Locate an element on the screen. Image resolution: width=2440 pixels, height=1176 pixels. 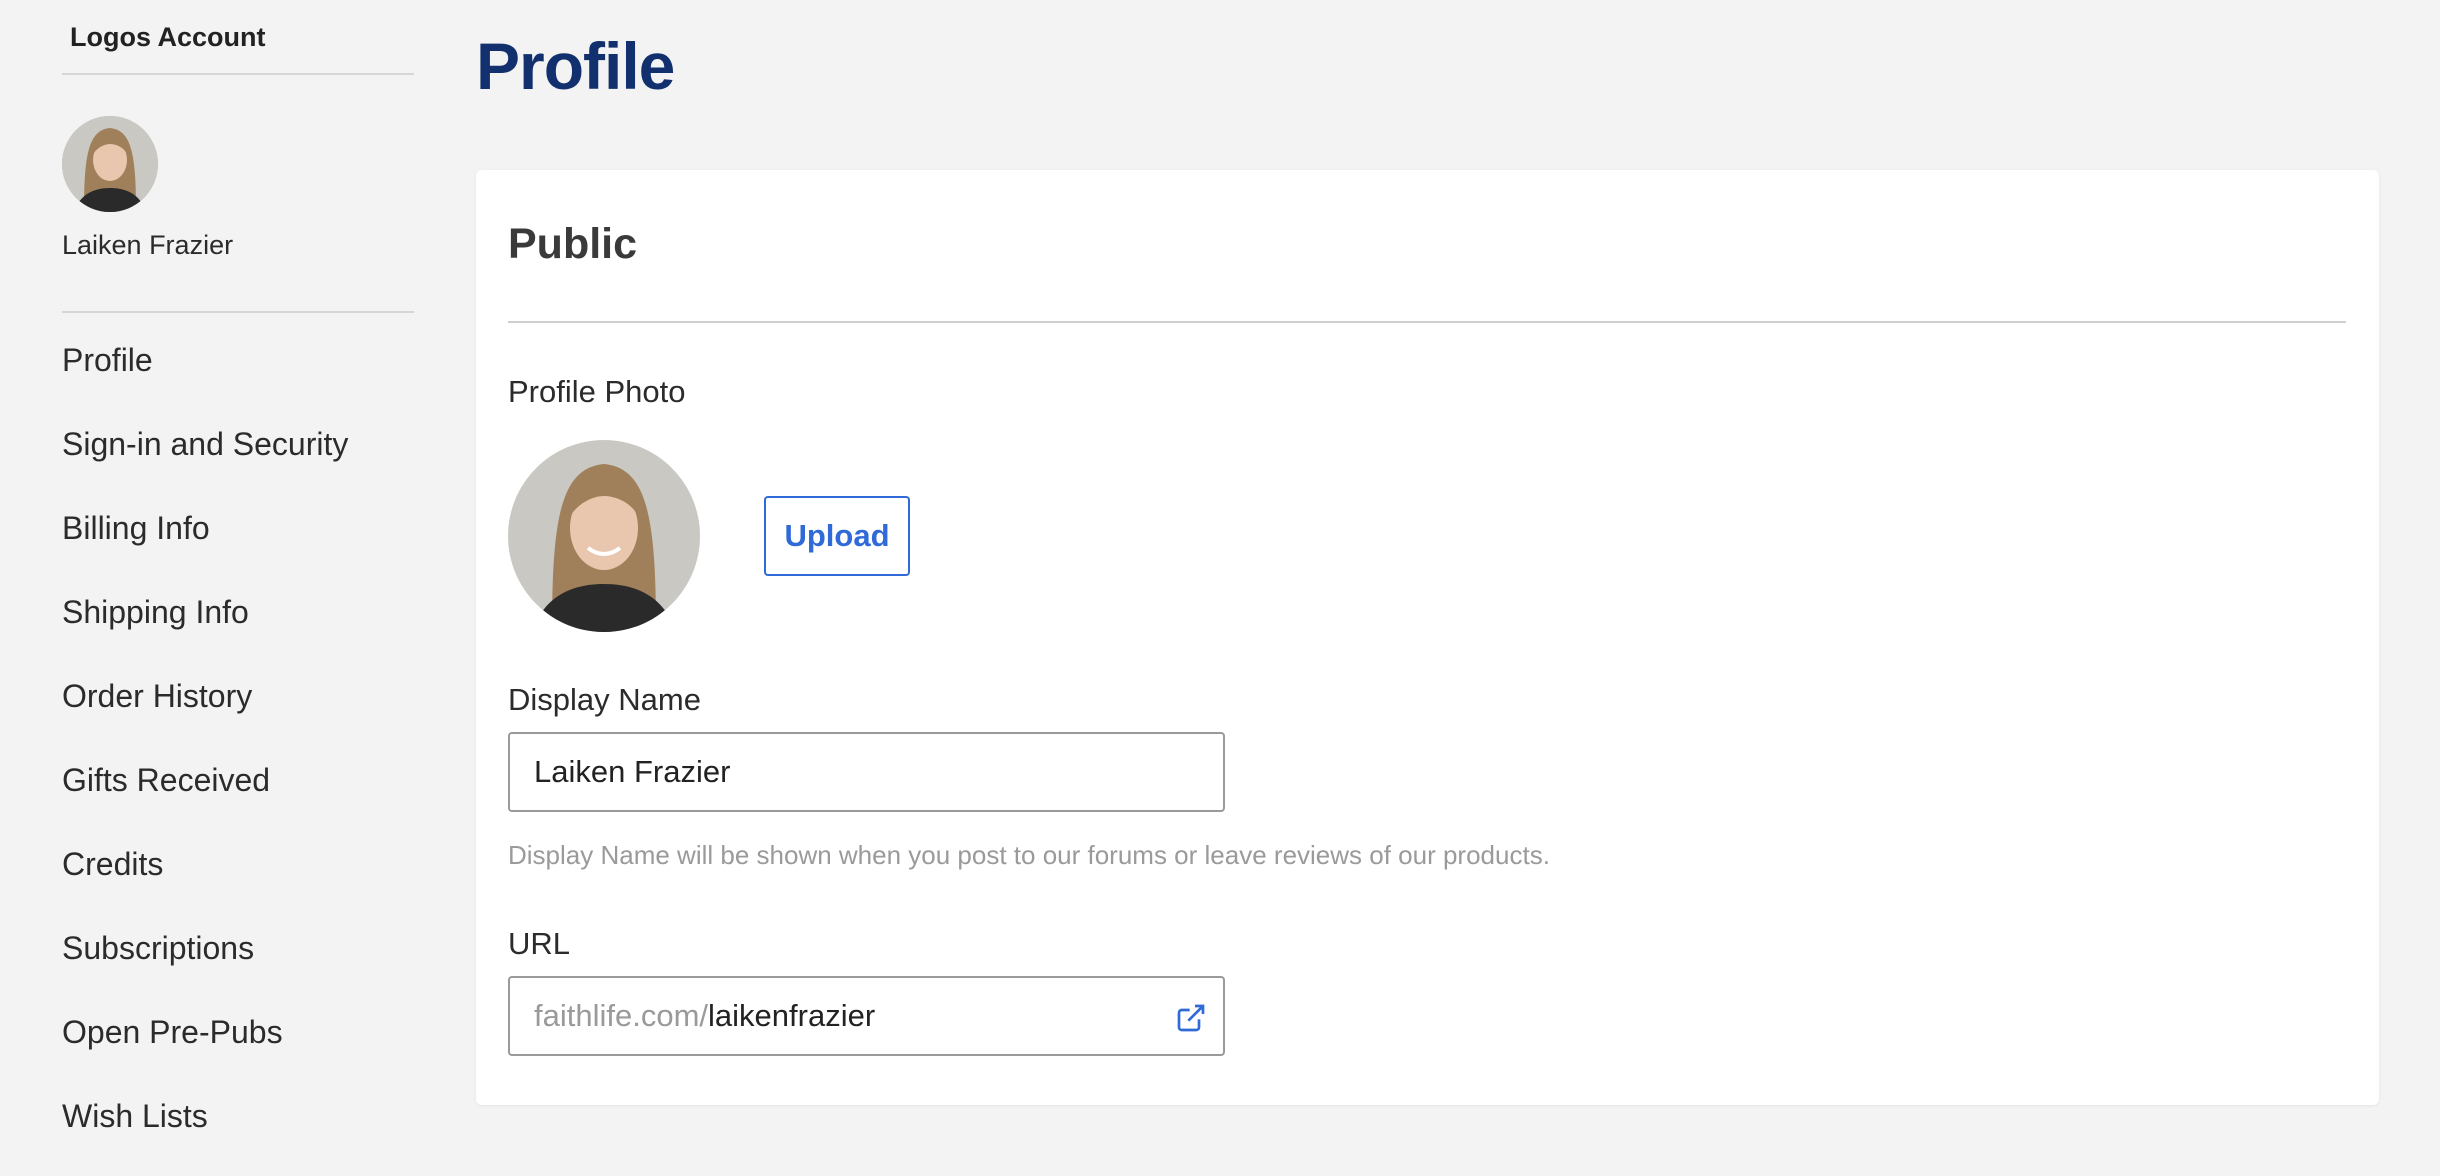
sidebar-item-profile: Profile is located at coordinates (205, 378).